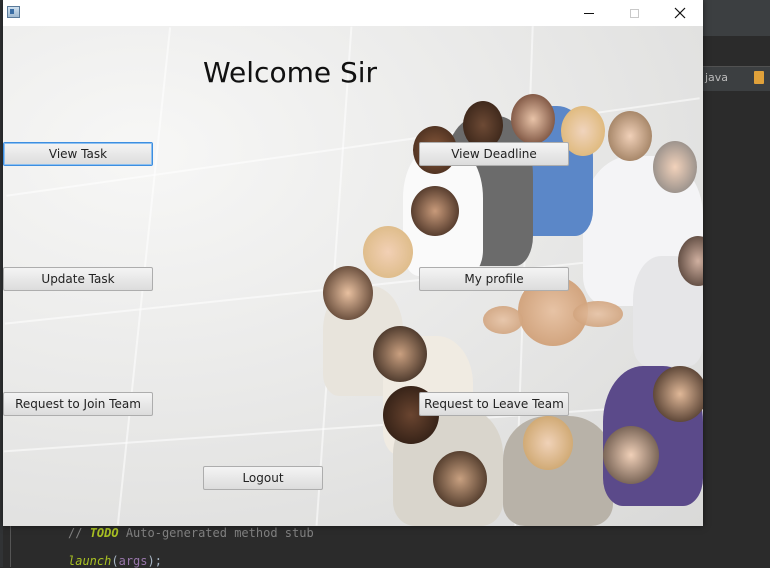 The image size is (770, 568). Describe the element at coordinates (494, 404) in the screenshot. I see `leave-team-button: Request to Leave Team` at that location.